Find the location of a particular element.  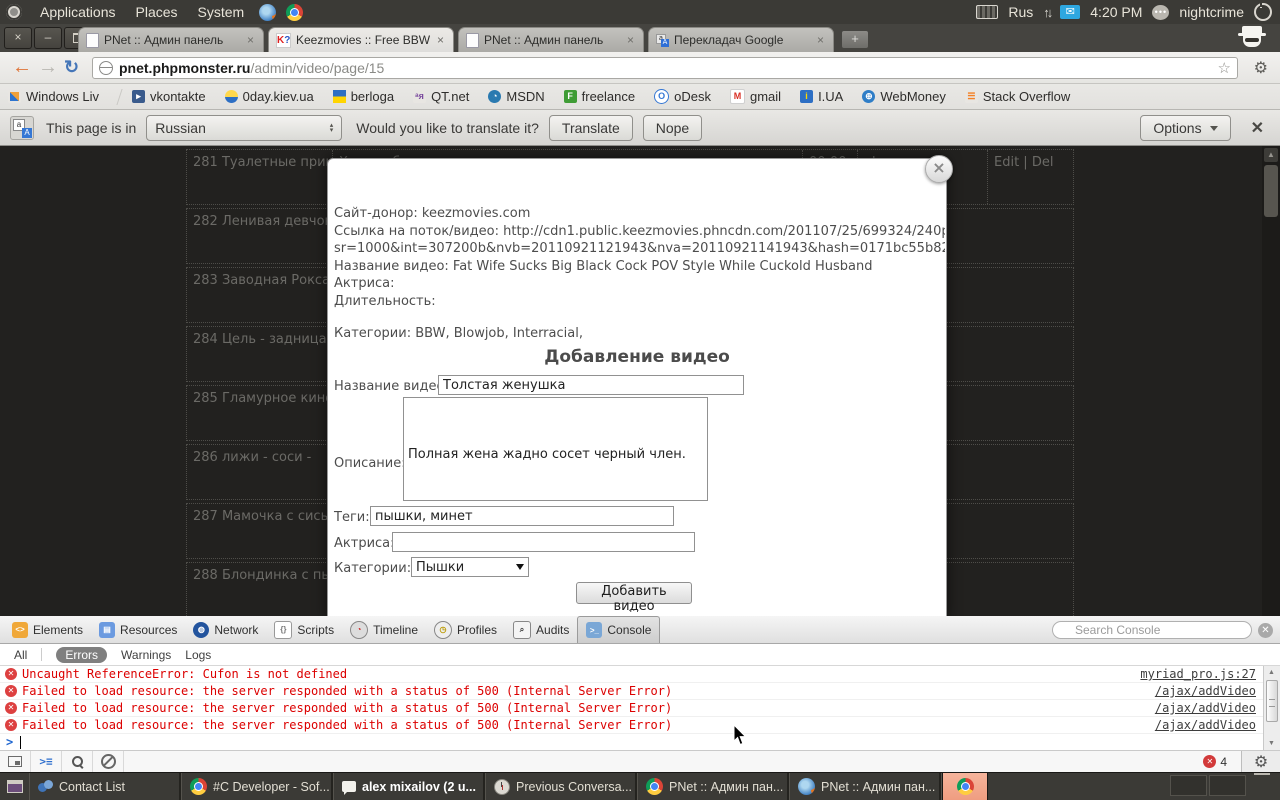

devtools-tab-profiles: ◷ Profiles is located at coordinates (465, 629).